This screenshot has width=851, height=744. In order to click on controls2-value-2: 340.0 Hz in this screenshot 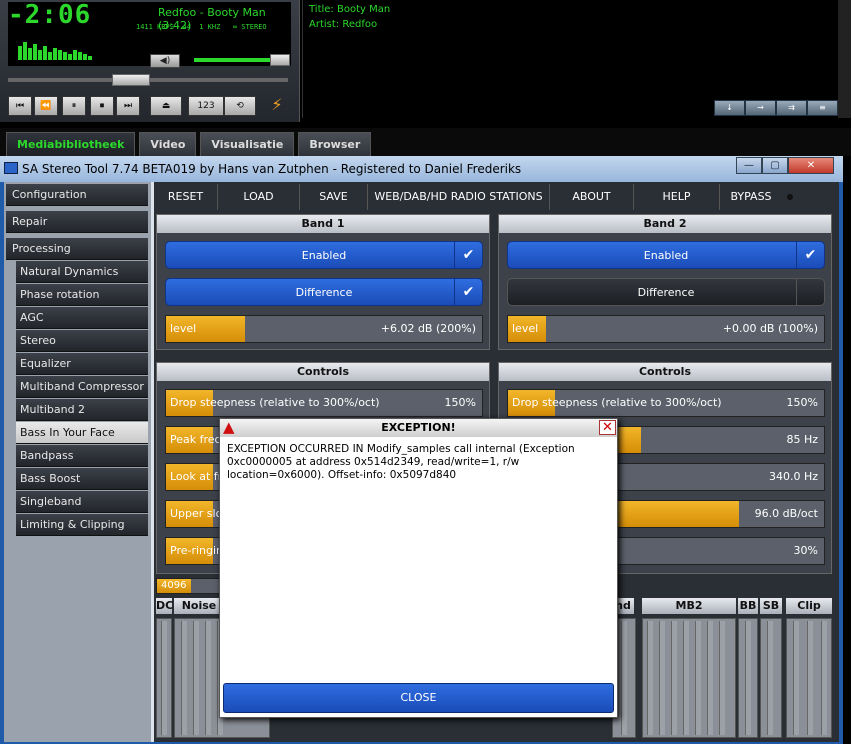, I will do `click(793, 476)`.